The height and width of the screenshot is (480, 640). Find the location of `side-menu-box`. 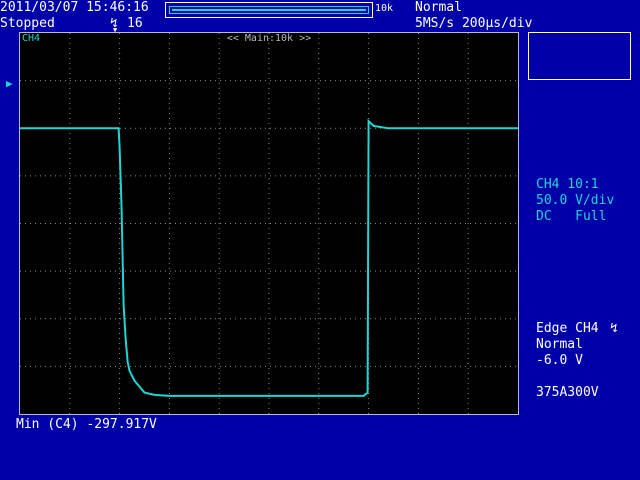

side-menu-box is located at coordinates (579, 56).